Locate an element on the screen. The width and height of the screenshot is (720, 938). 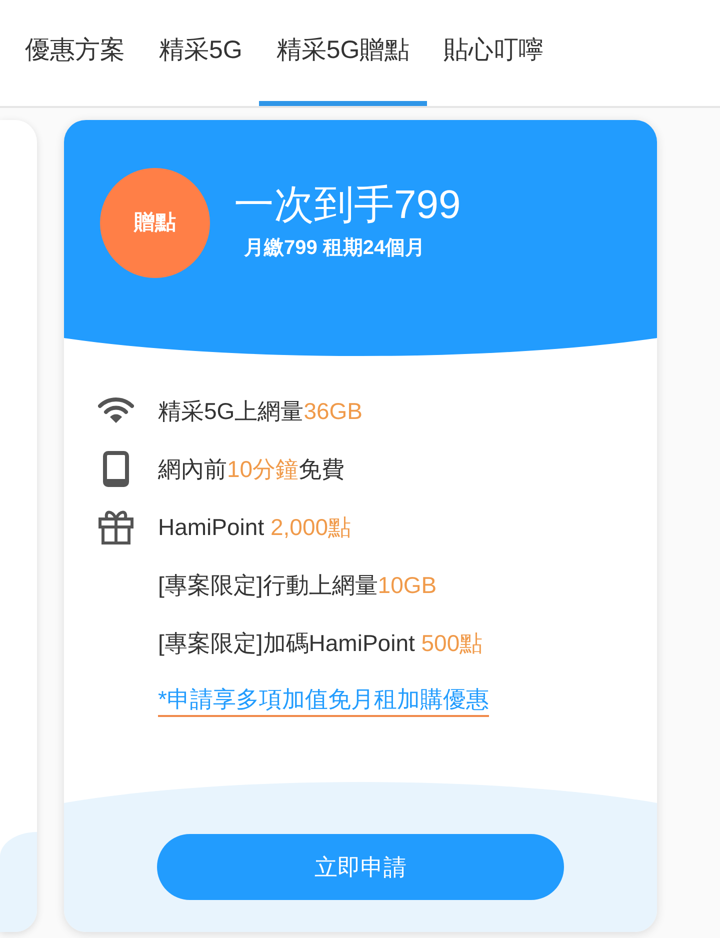
phone-icon is located at coordinates (116, 469).